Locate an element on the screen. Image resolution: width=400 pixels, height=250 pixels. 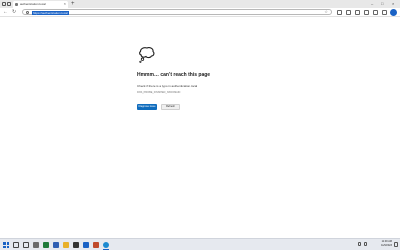
command-prompt-icon is located at coordinates (76, 245).